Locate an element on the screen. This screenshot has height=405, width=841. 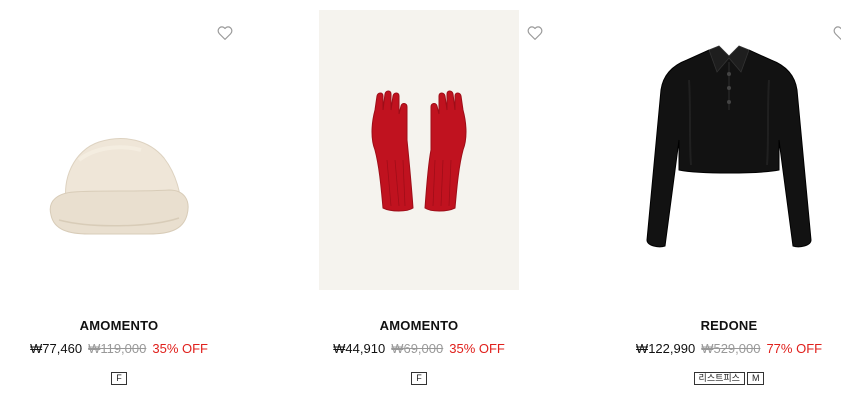
black-polo-top-image is located at coordinates (729, 146).